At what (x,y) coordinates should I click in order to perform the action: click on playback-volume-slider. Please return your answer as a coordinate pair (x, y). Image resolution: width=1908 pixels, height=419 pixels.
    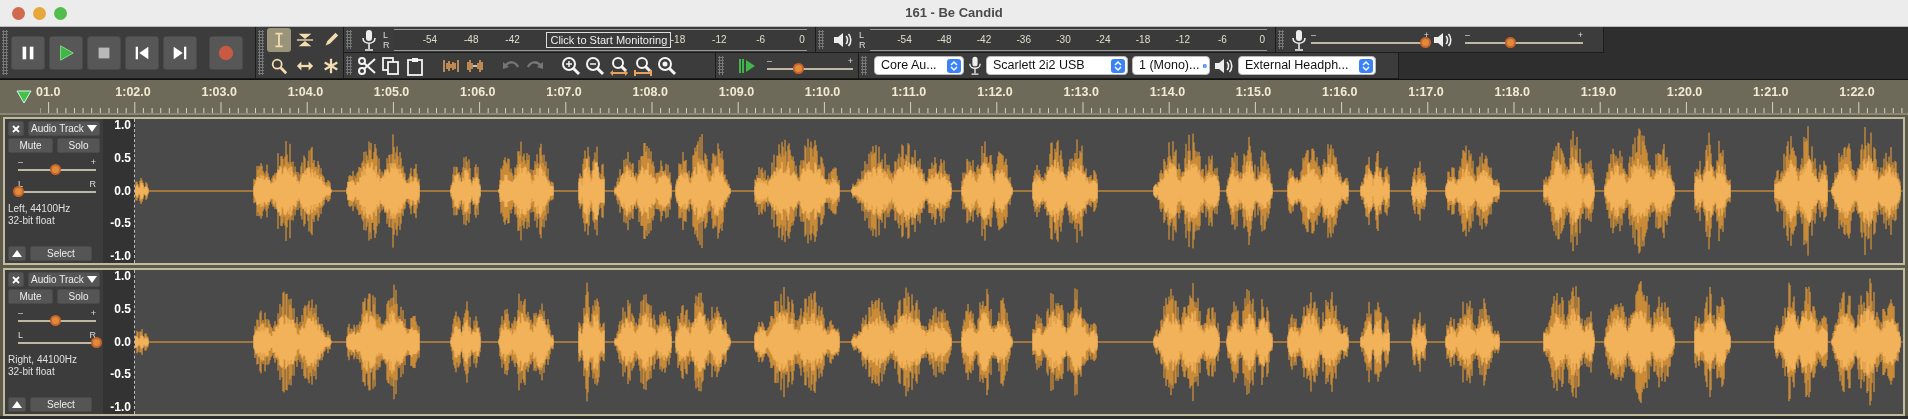
    Looking at the image, I should click on (1510, 42).